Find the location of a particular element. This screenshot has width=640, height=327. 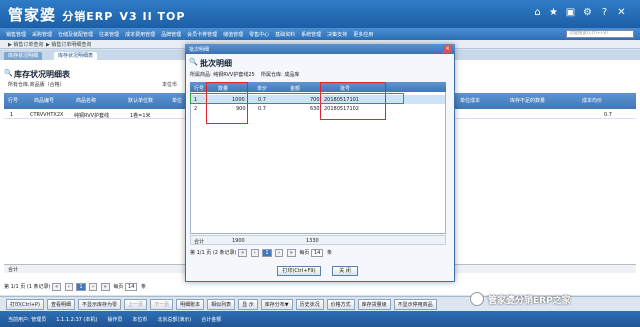

menu-item: 会员卡券管理 is located at coordinates (202, 34).